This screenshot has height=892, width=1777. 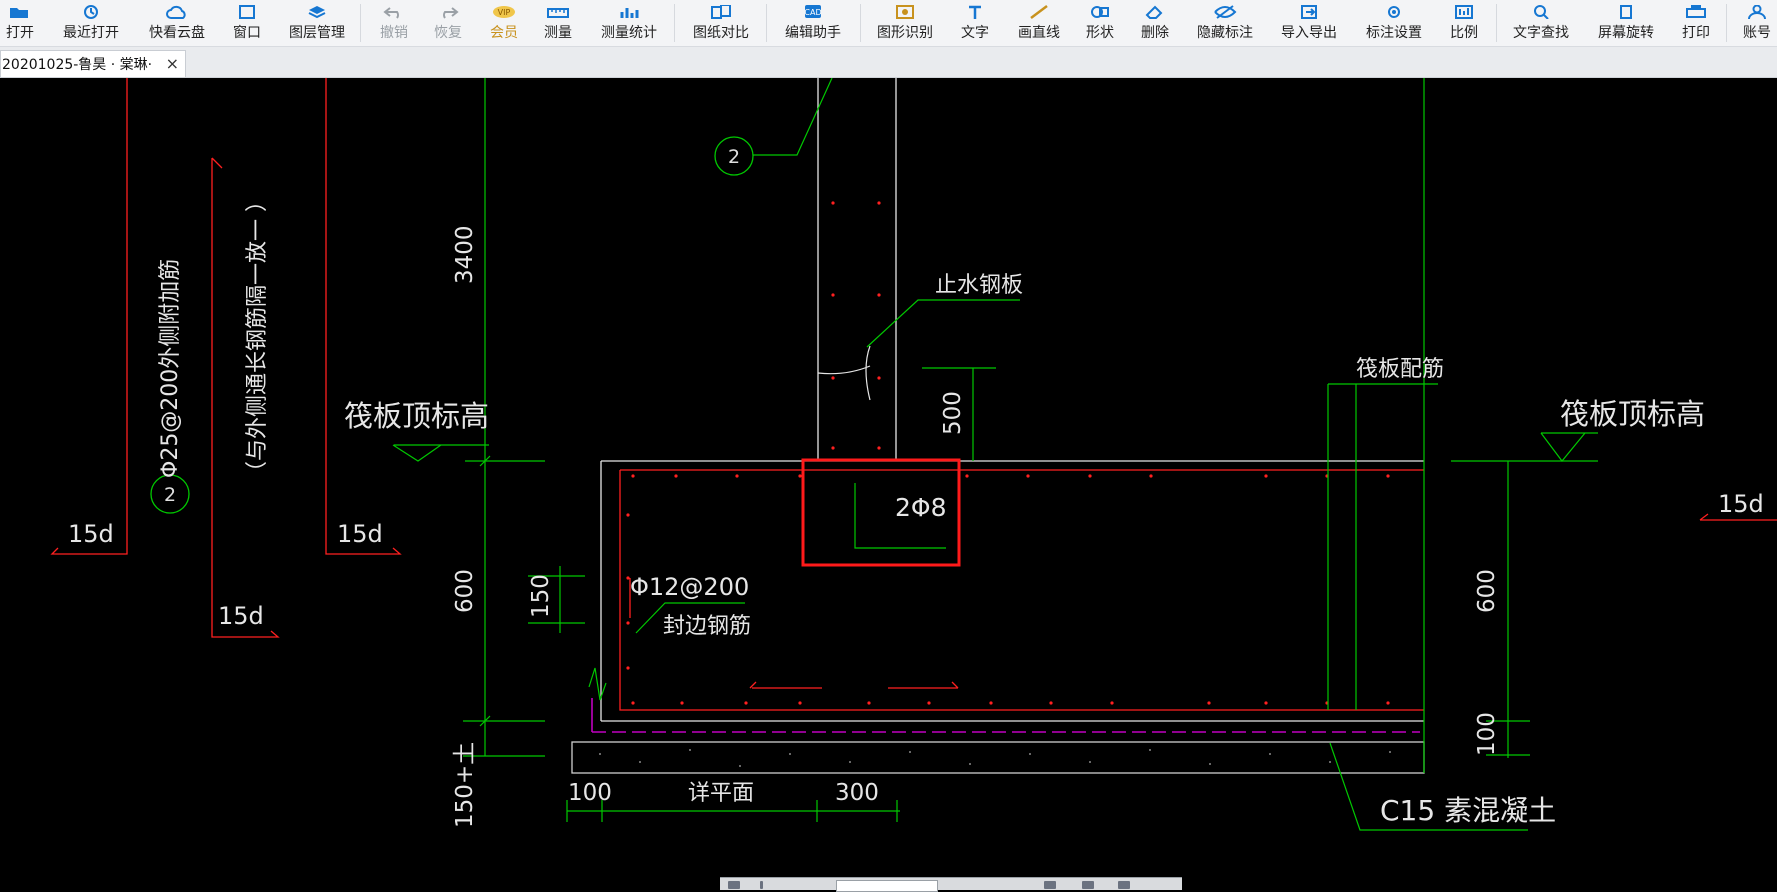 What do you see at coordinates (1541, 12) in the screenshot?
I see `text-search-icon` at bounding box center [1541, 12].